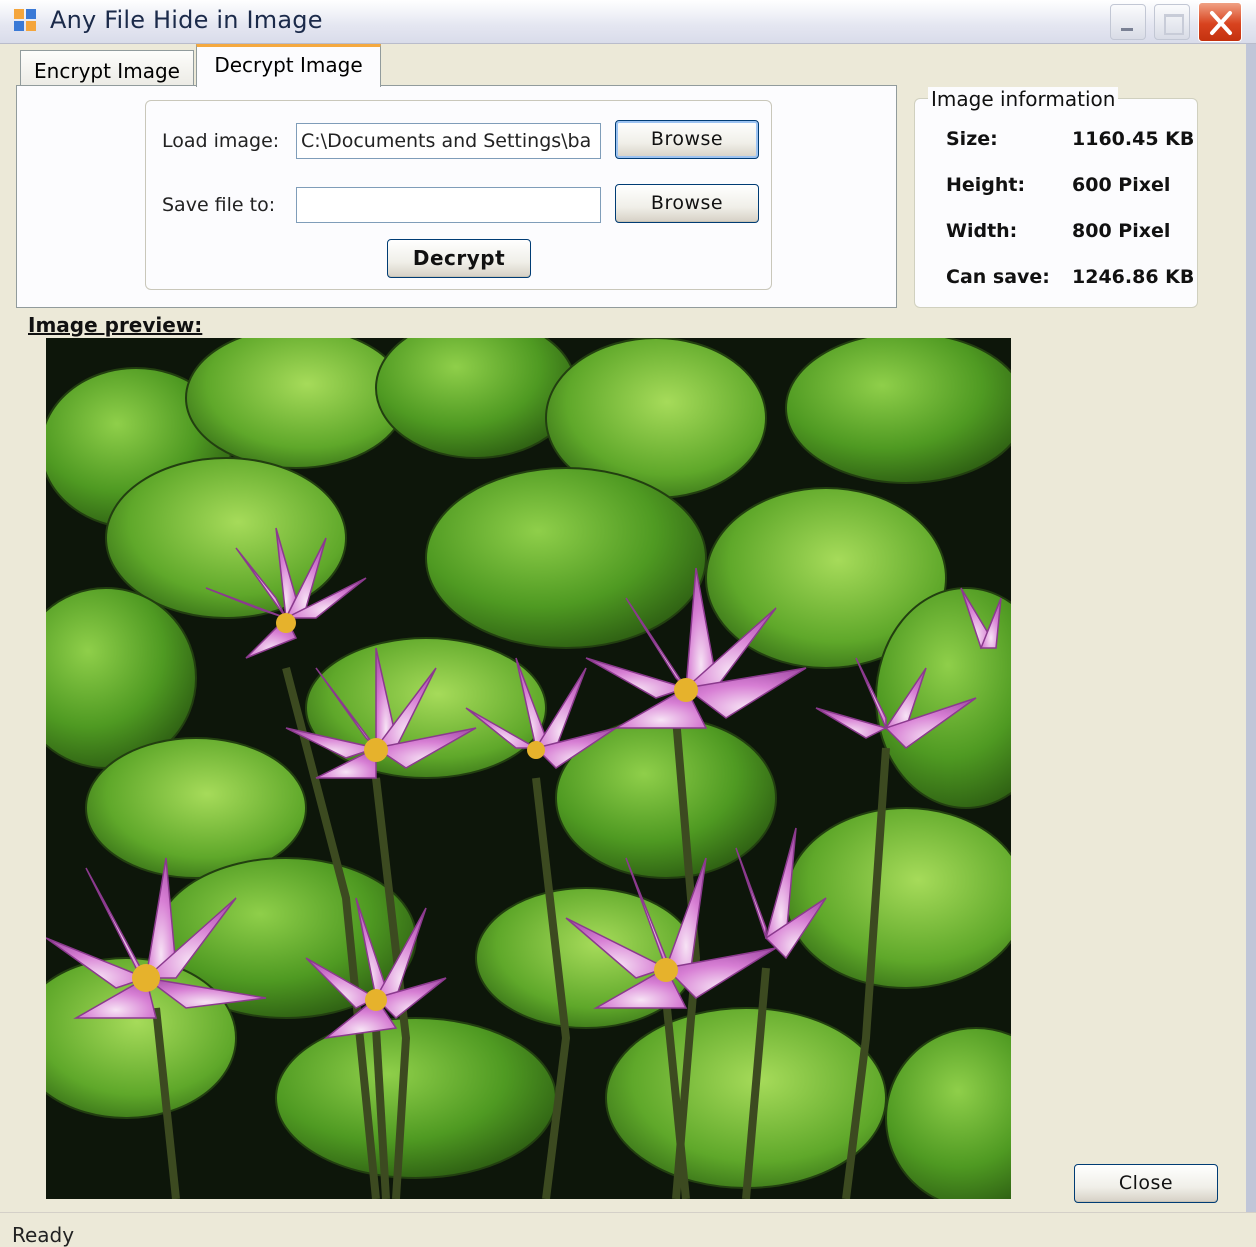 The width and height of the screenshot is (1256, 1247). Describe the element at coordinates (1133, 277) in the screenshot. I see `info-can-save-value: 1246.86 KB` at that location.